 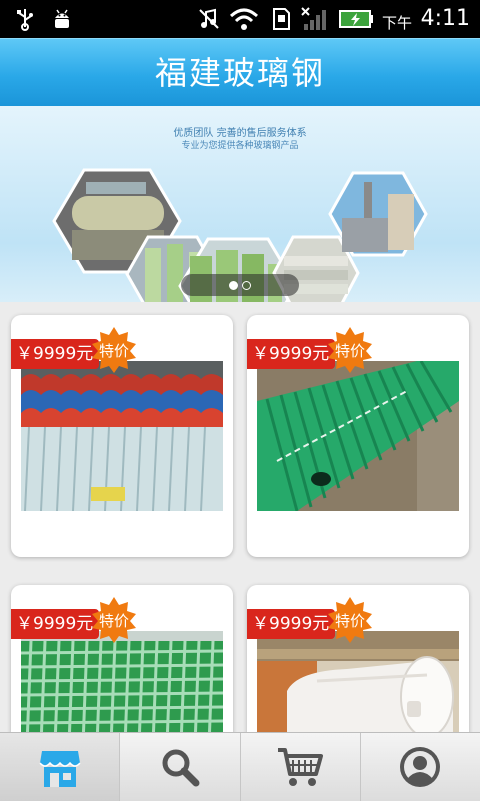 I want to click on signal-icon, so click(x=315, y=19).